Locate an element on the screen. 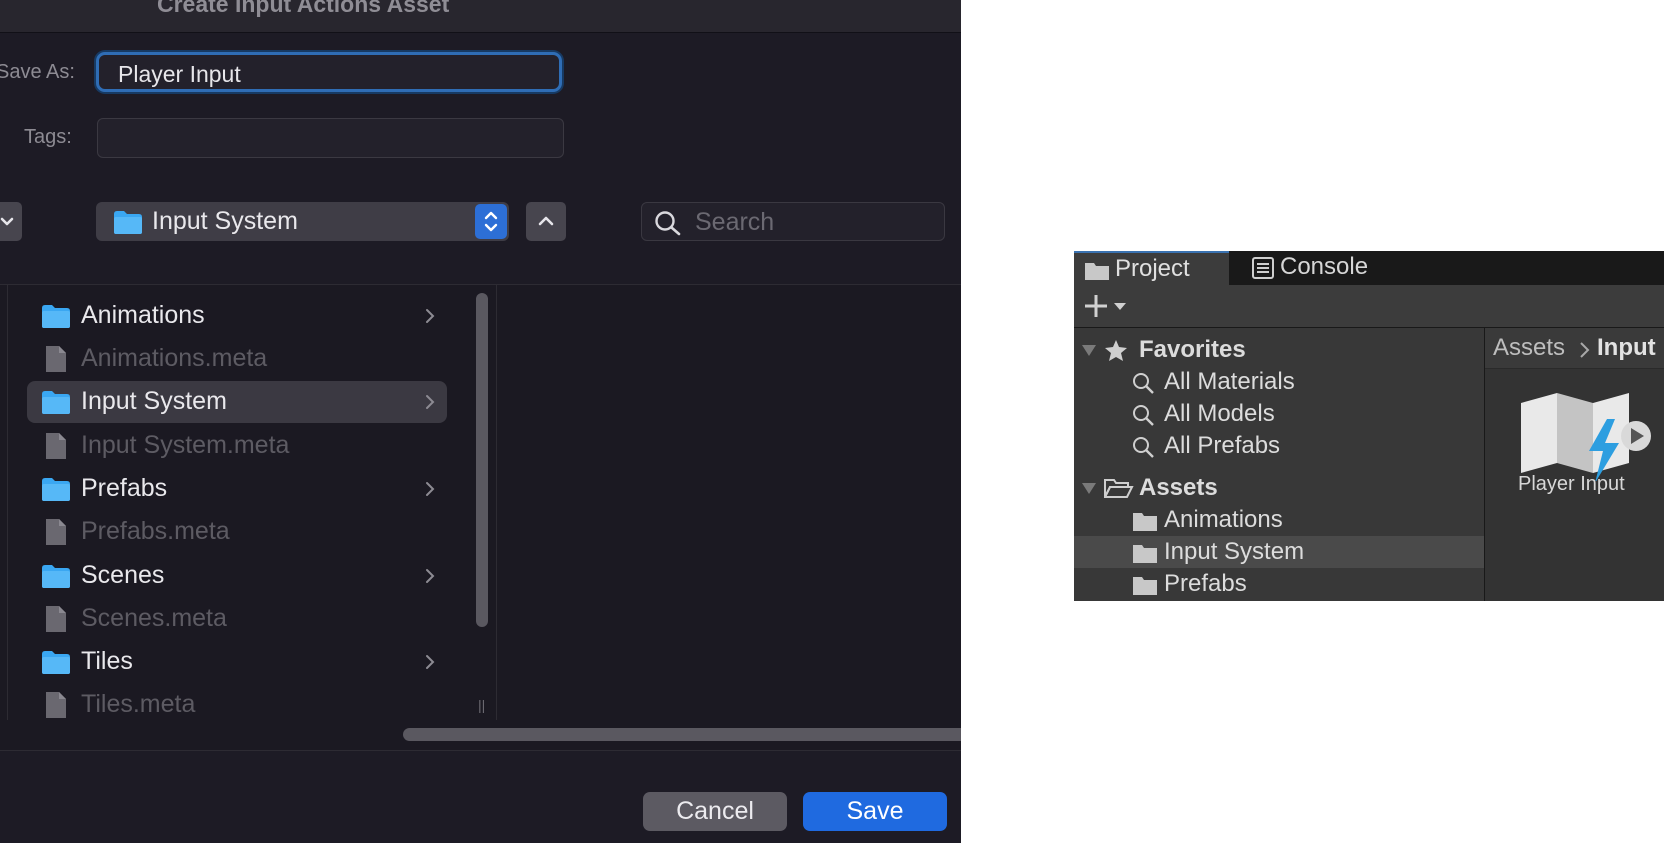 The width and height of the screenshot is (1664, 843). create-dropdown-button is located at coordinates (1107, 306).